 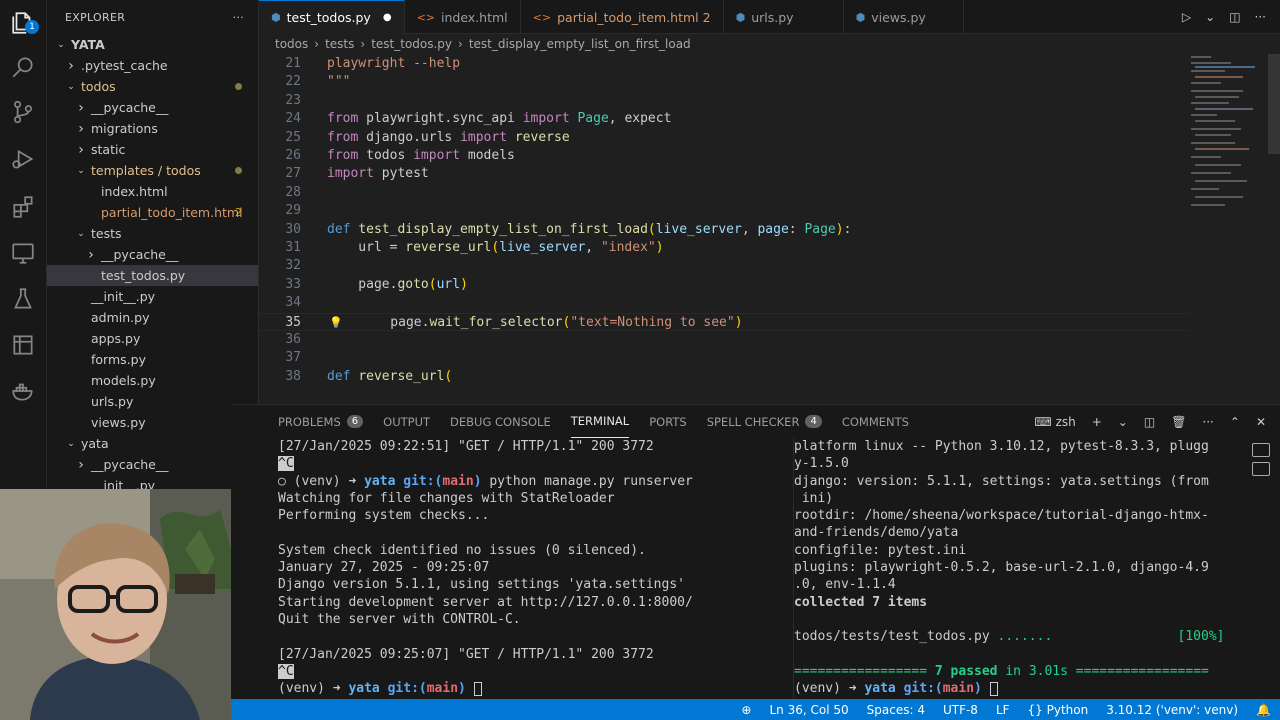 What do you see at coordinates (542, 247) in the screenshot?
I see `code-token: live_server` at bounding box center [542, 247].